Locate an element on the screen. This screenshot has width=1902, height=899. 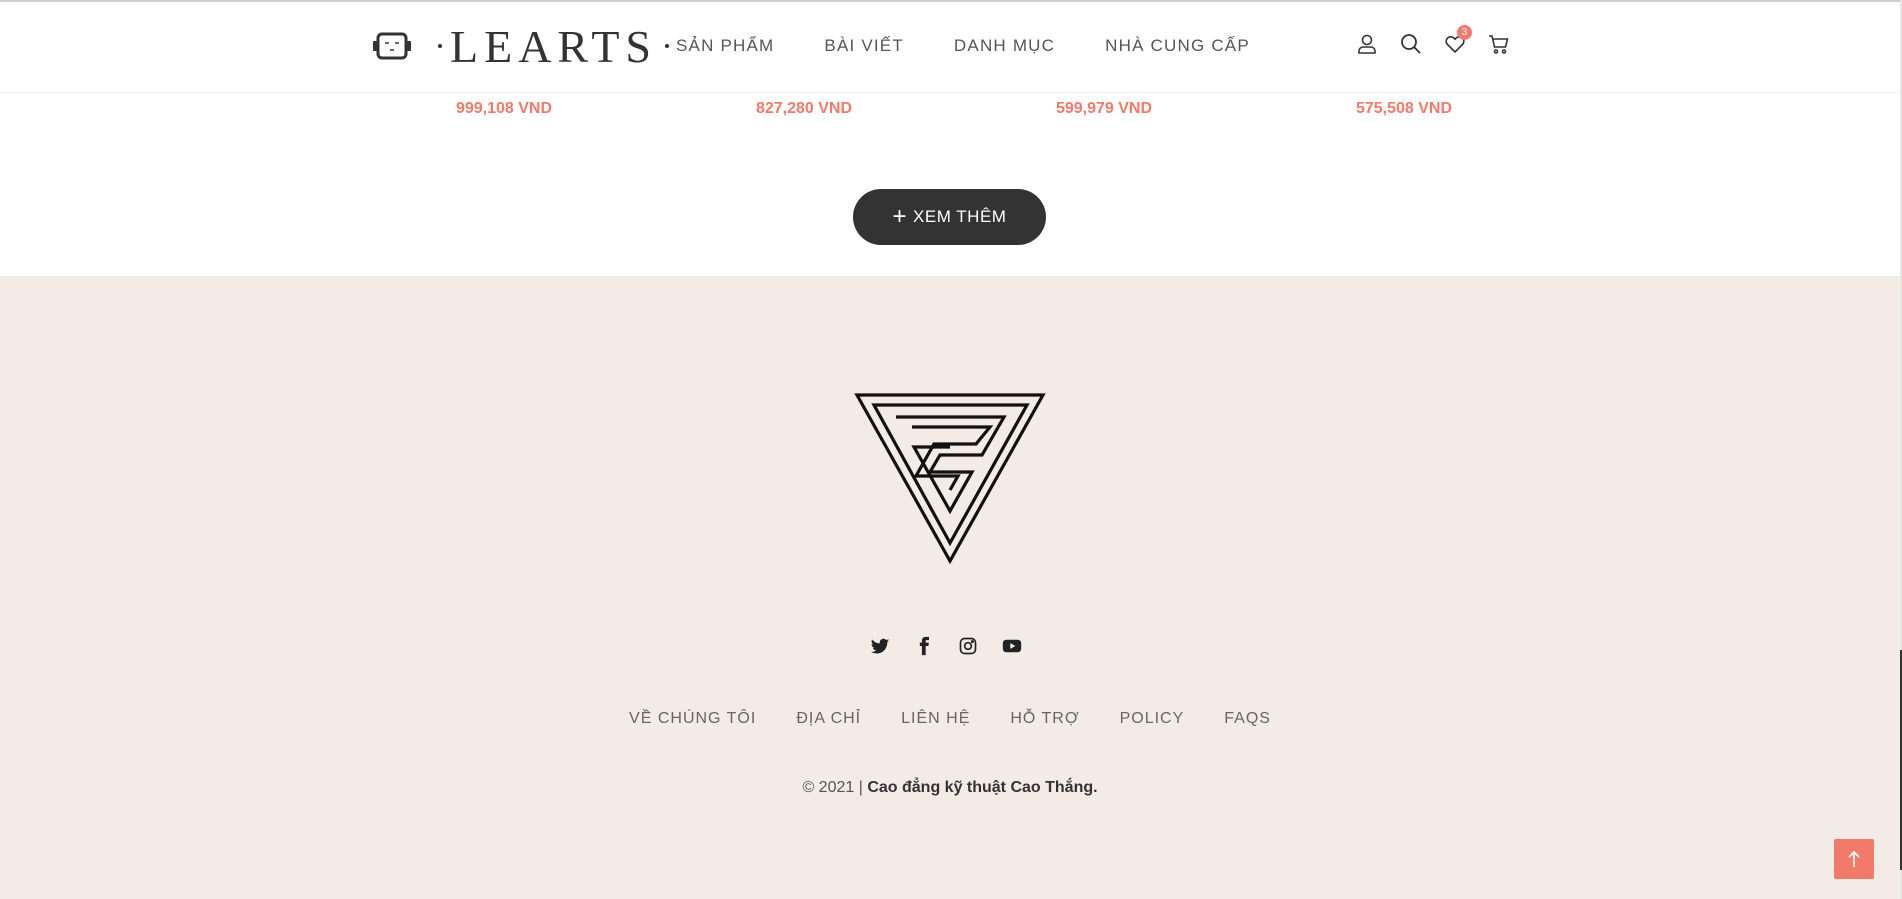
nav-item-products: SẢN PHẨM is located at coordinates (725, 46).